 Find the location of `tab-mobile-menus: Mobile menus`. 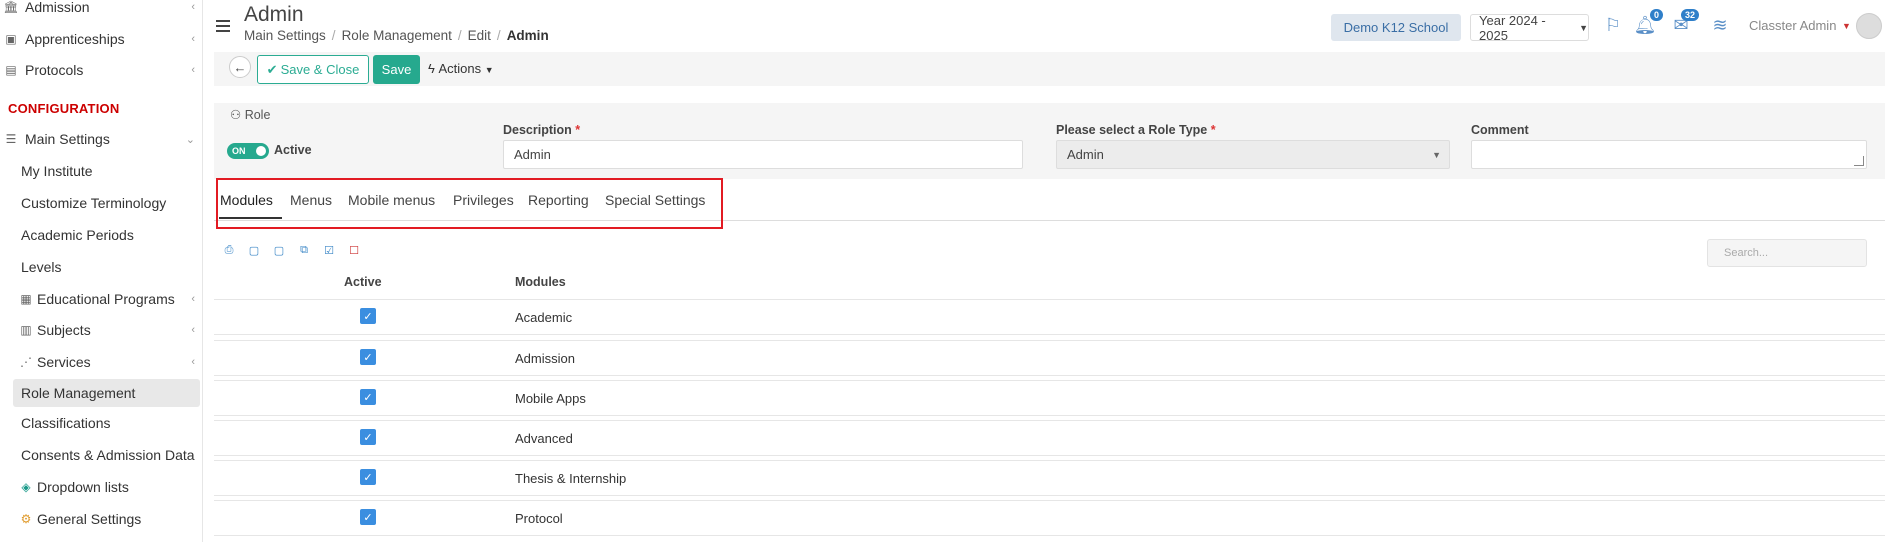

tab-mobile-menus: Mobile menus is located at coordinates (391, 200).